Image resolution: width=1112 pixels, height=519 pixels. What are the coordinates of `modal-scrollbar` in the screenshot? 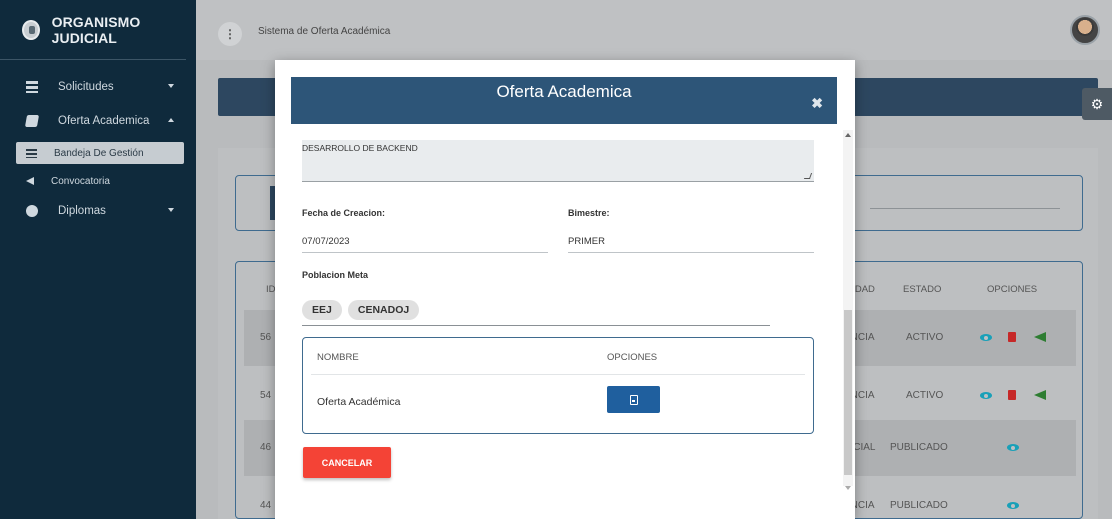 It's located at (848, 310).